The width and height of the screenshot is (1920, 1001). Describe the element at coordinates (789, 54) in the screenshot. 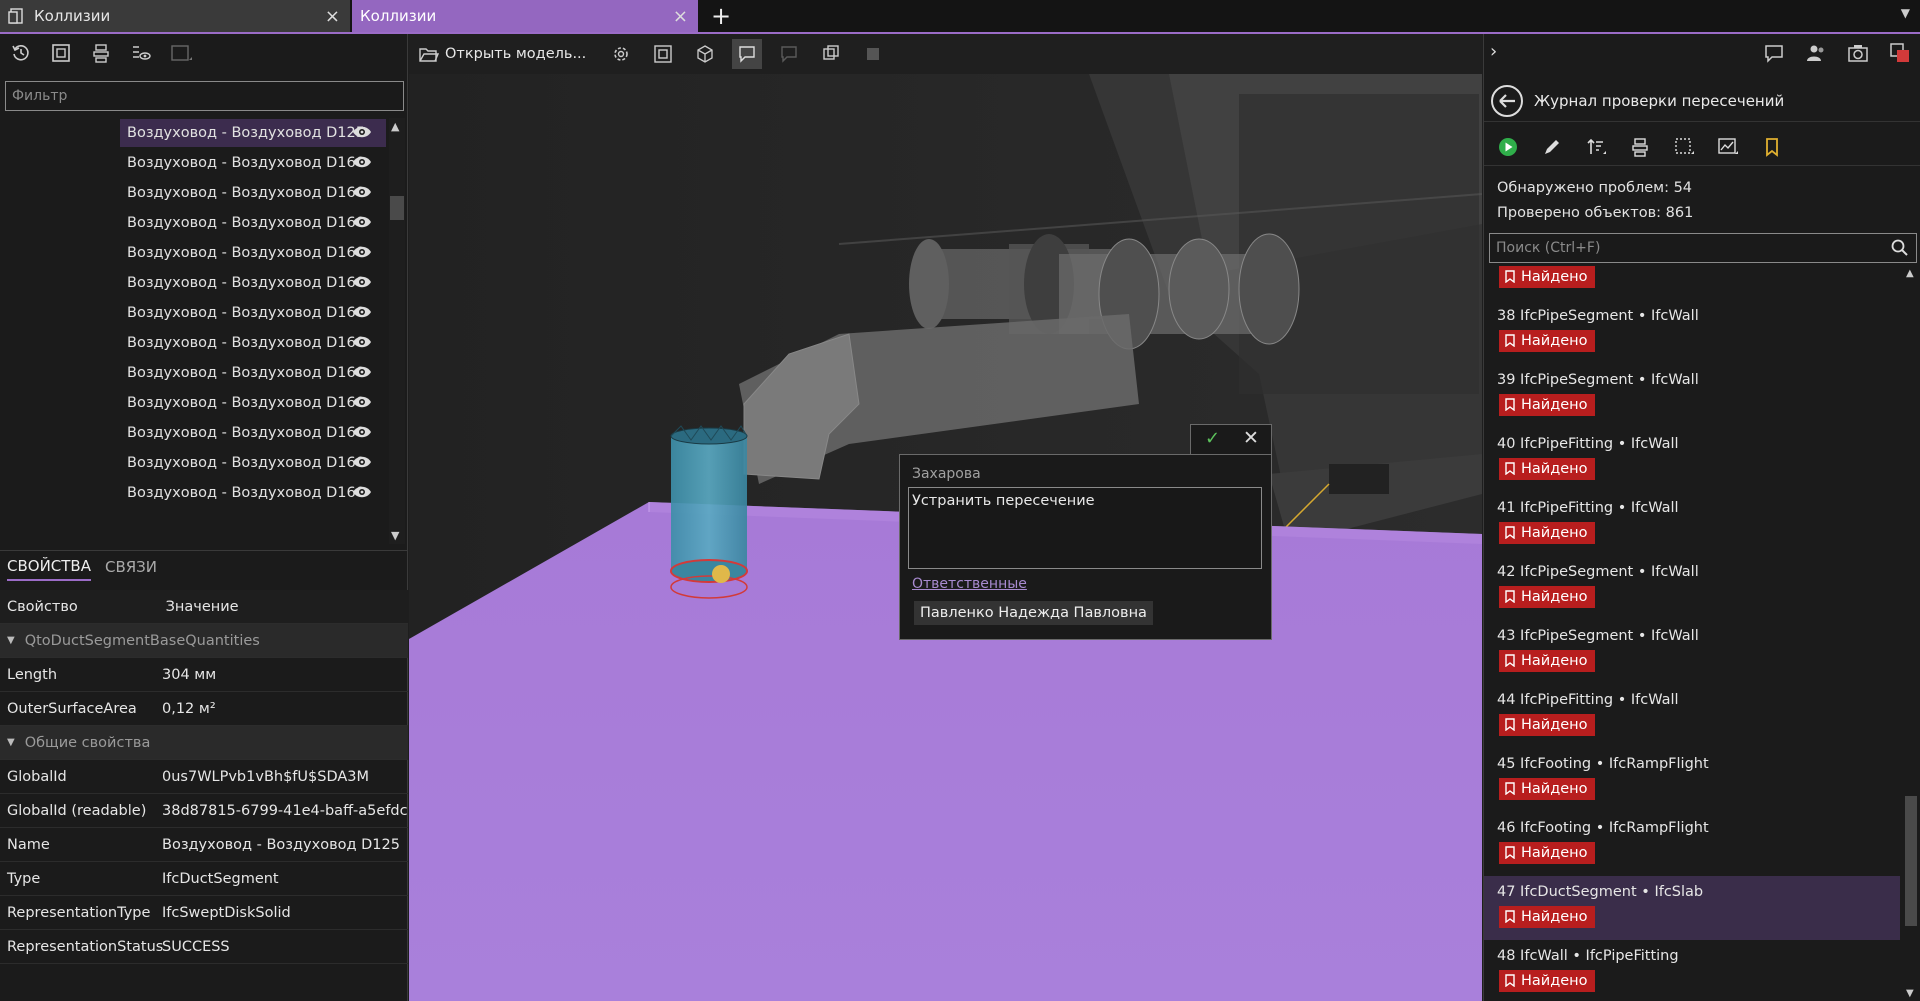

I see `comment-off-icon` at that location.